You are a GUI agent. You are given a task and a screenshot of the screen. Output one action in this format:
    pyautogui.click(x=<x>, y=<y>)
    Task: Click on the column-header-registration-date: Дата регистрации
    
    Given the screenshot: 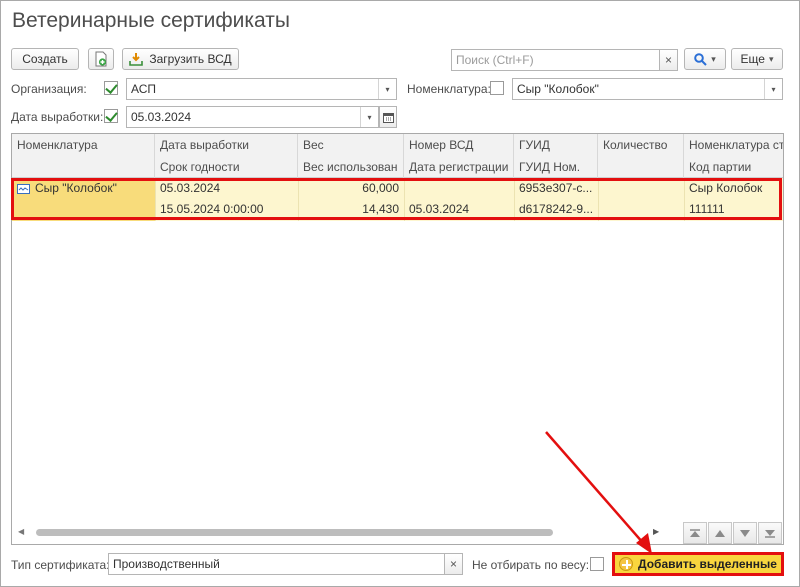 What is the action you would take?
    pyautogui.click(x=459, y=167)
    